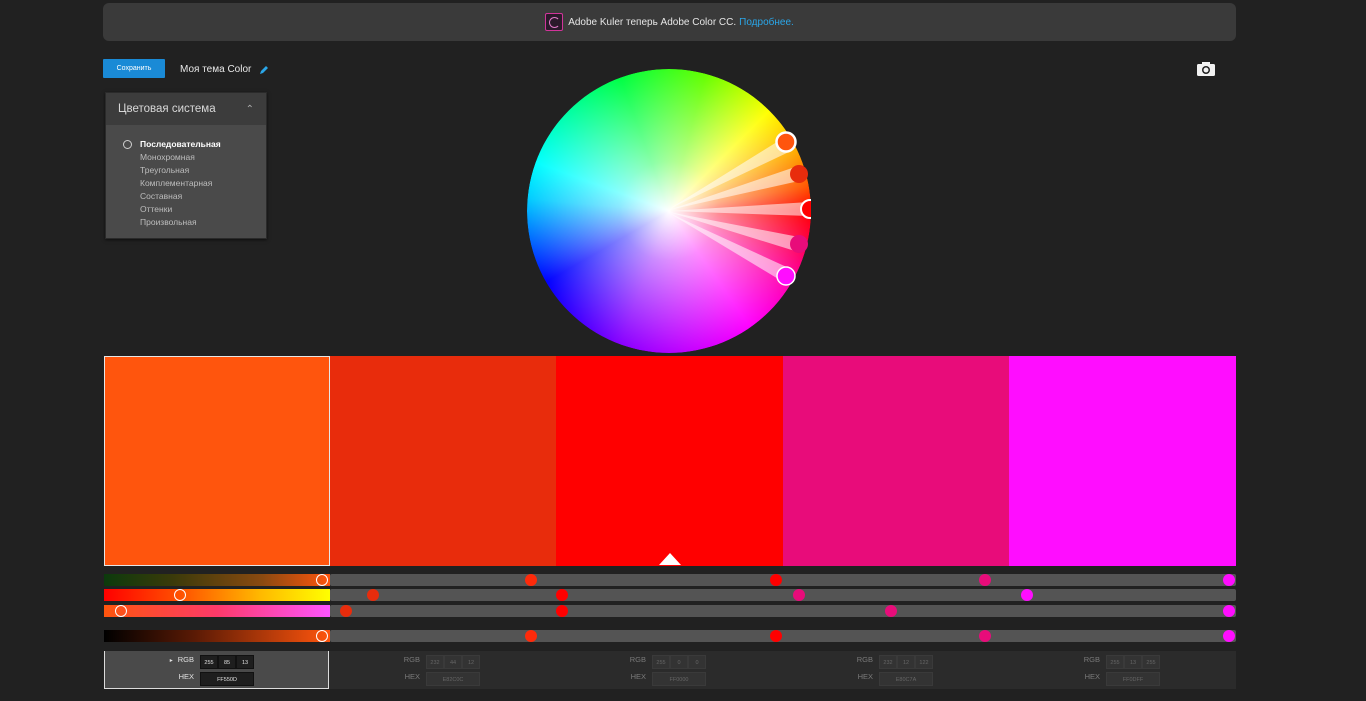 The image size is (1366, 701). What do you see at coordinates (250, 109) in the screenshot?
I see `chevron-up-icon: ⌃` at bounding box center [250, 109].